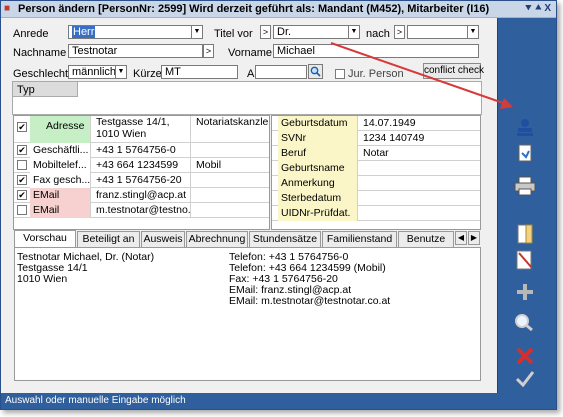 The image size is (563, 417). Describe the element at coordinates (95, 400) in the screenshot. I see `status-text: Auswahl oder manuelle Eingabe möglich` at that location.